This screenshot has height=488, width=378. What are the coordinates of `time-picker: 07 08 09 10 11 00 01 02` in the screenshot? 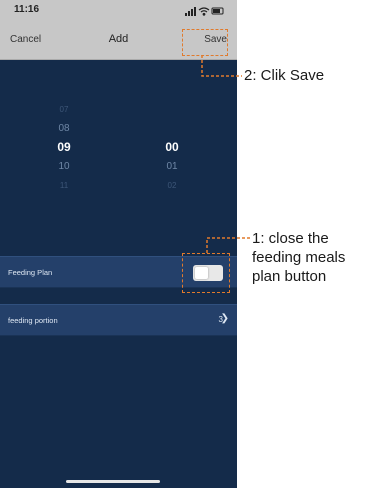 It's located at (118, 155).